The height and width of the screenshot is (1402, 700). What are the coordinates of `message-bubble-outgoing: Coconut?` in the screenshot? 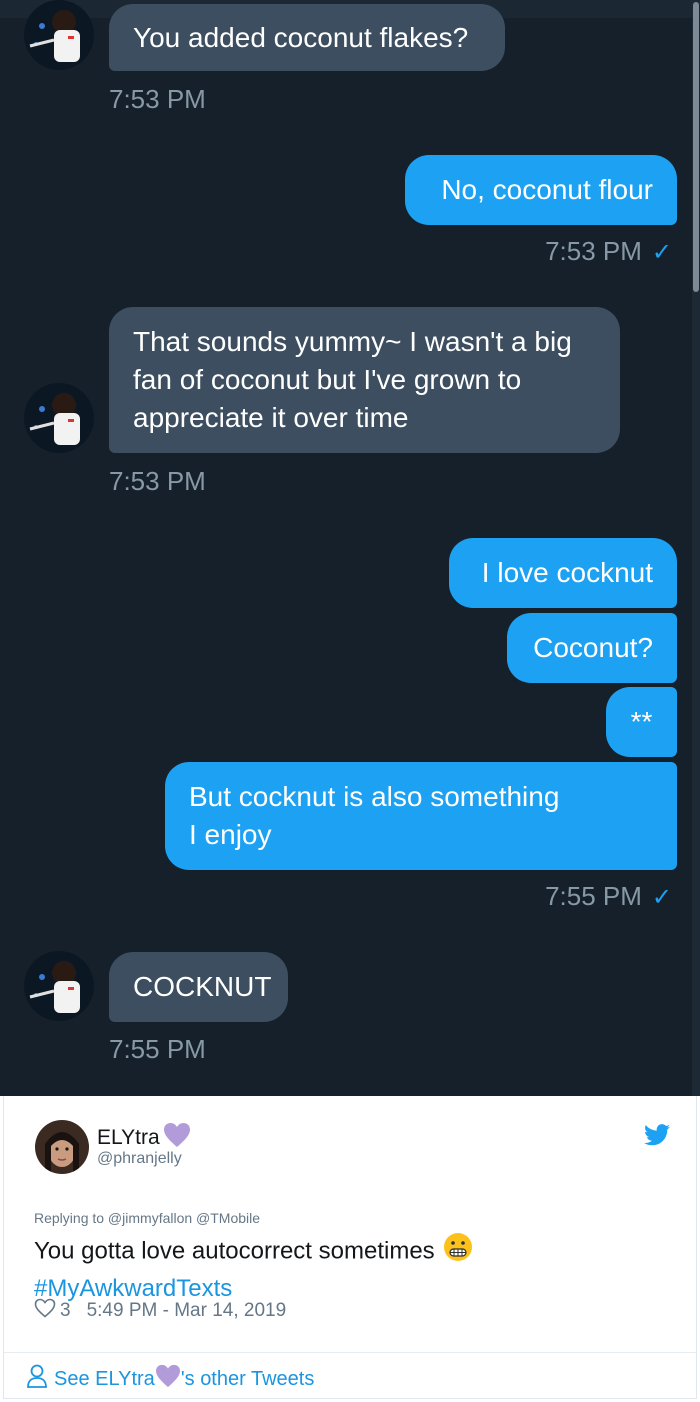 It's located at (592, 648).